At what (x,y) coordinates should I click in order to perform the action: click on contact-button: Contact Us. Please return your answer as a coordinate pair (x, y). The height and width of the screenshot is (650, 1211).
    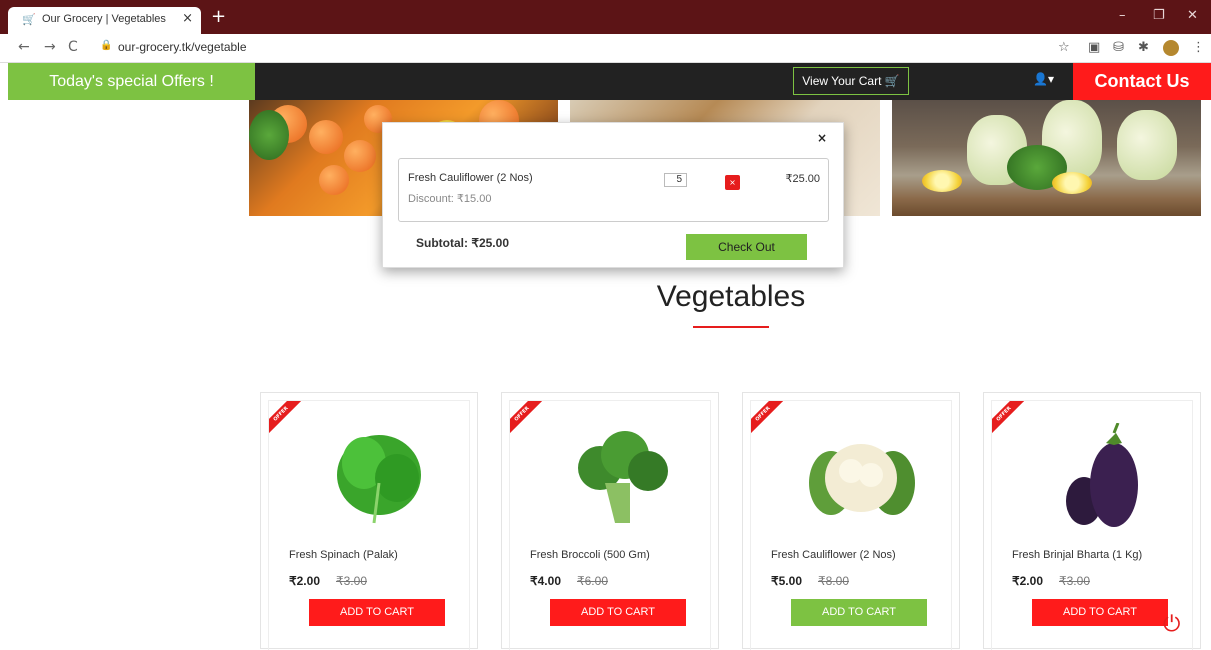
    Looking at the image, I should click on (1142, 81).